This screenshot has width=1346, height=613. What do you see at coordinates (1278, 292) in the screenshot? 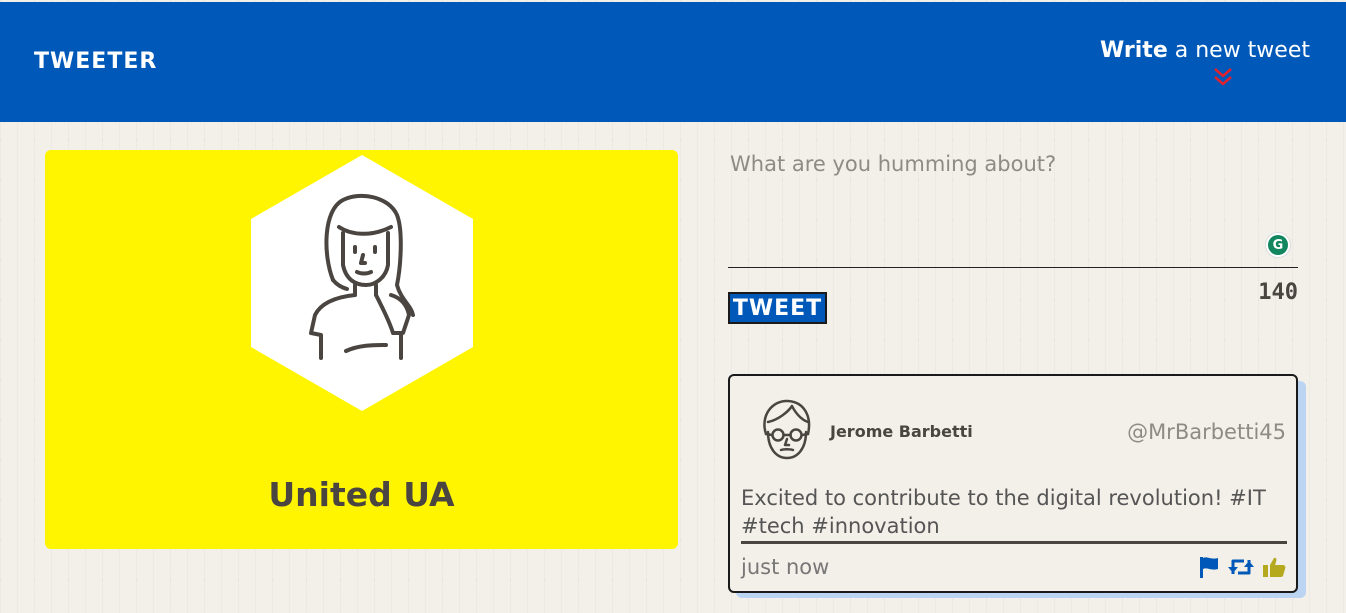
I see `character-counter: 140` at bounding box center [1278, 292].